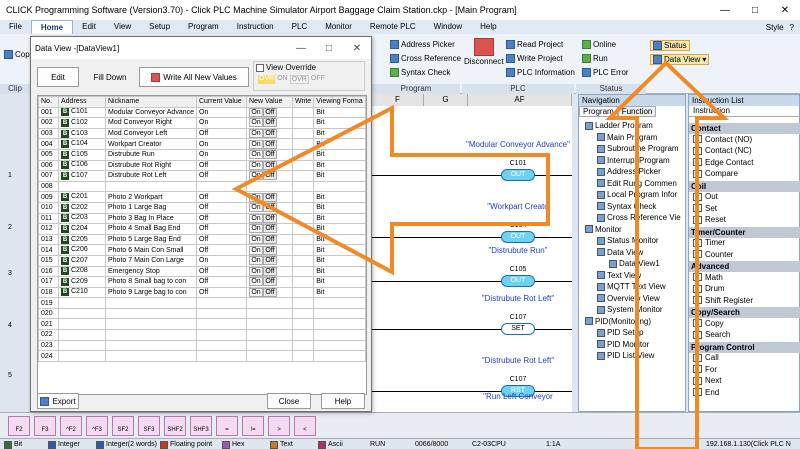 The height and width of the screenshot is (449, 800). What do you see at coordinates (202, 313) in the screenshot?
I see `table-row: 020` at bounding box center [202, 313].